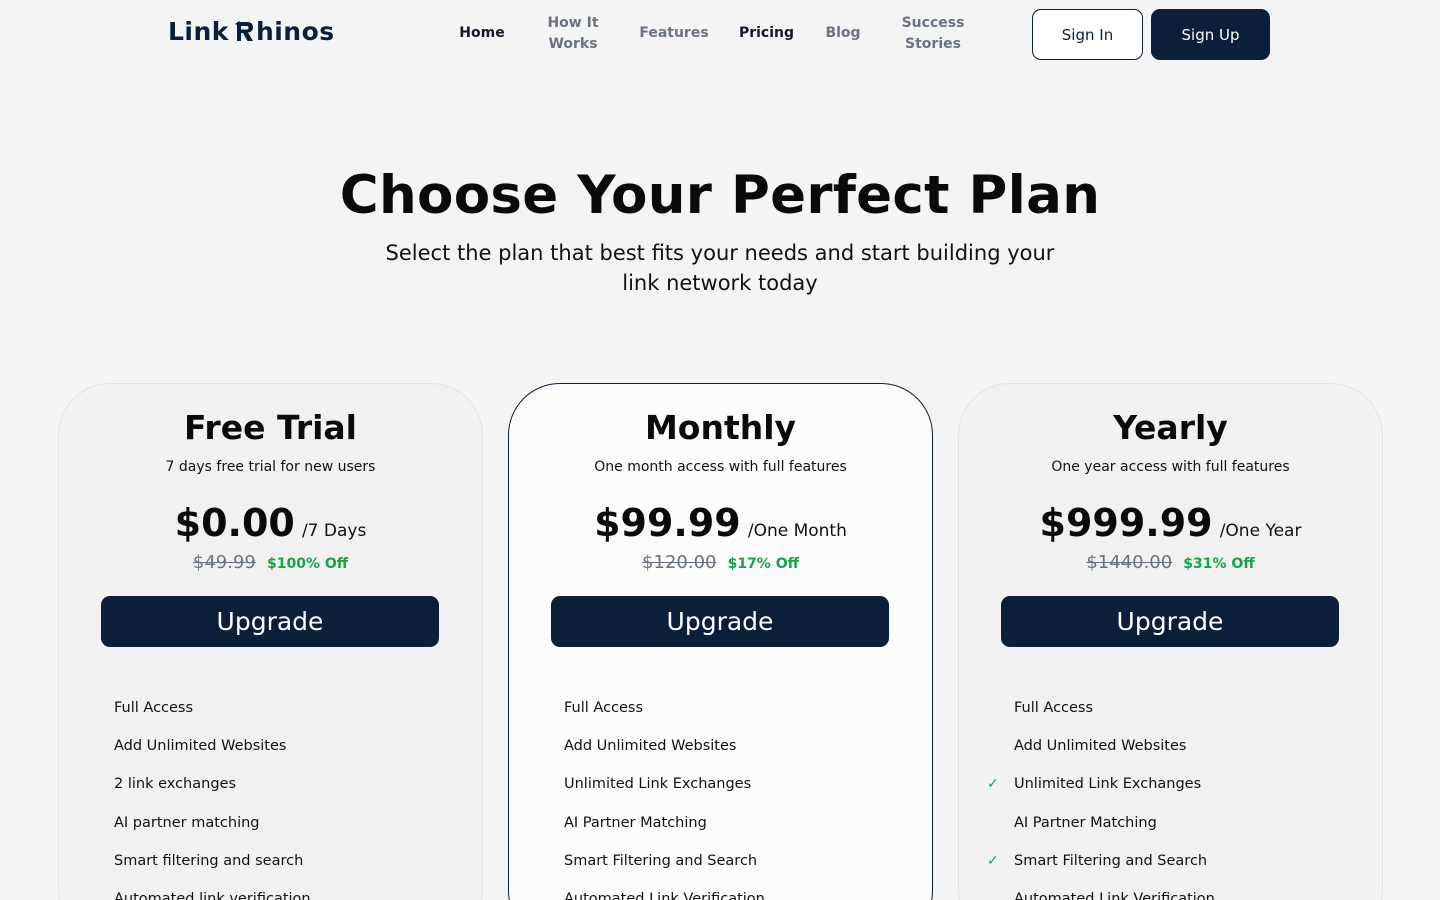 Image resolution: width=1440 pixels, height=900 pixels. What do you see at coordinates (175, 784) in the screenshot?
I see `feature-label: 2 link exchanges` at bounding box center [175, 784].